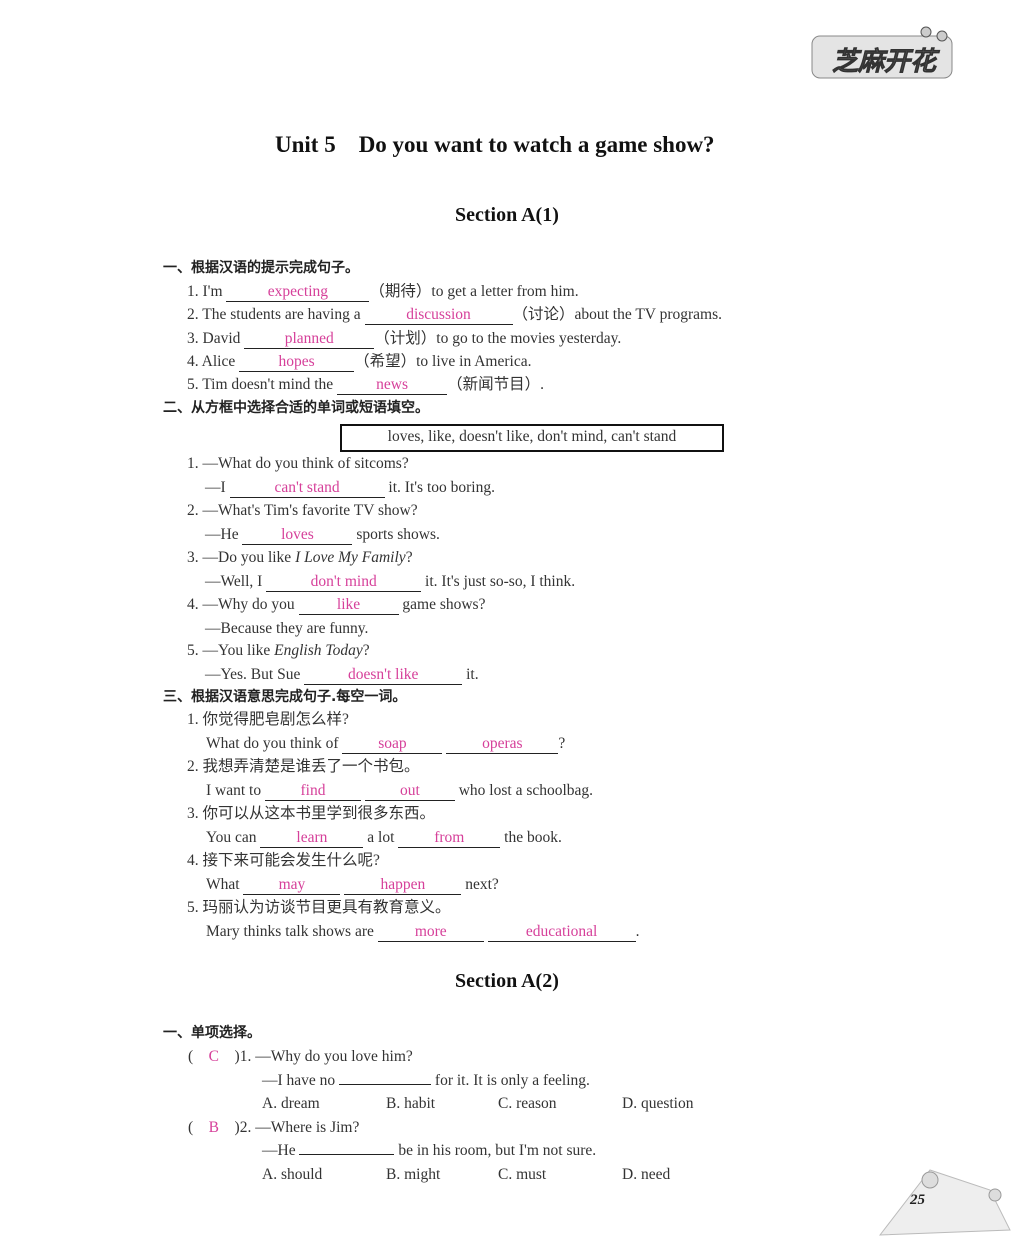 The height and width of the screenshot is (1255, 1024). I want to click on chinese-prompt: 1. 你觉得肥皂剧怎么样?, so click(268, 719).